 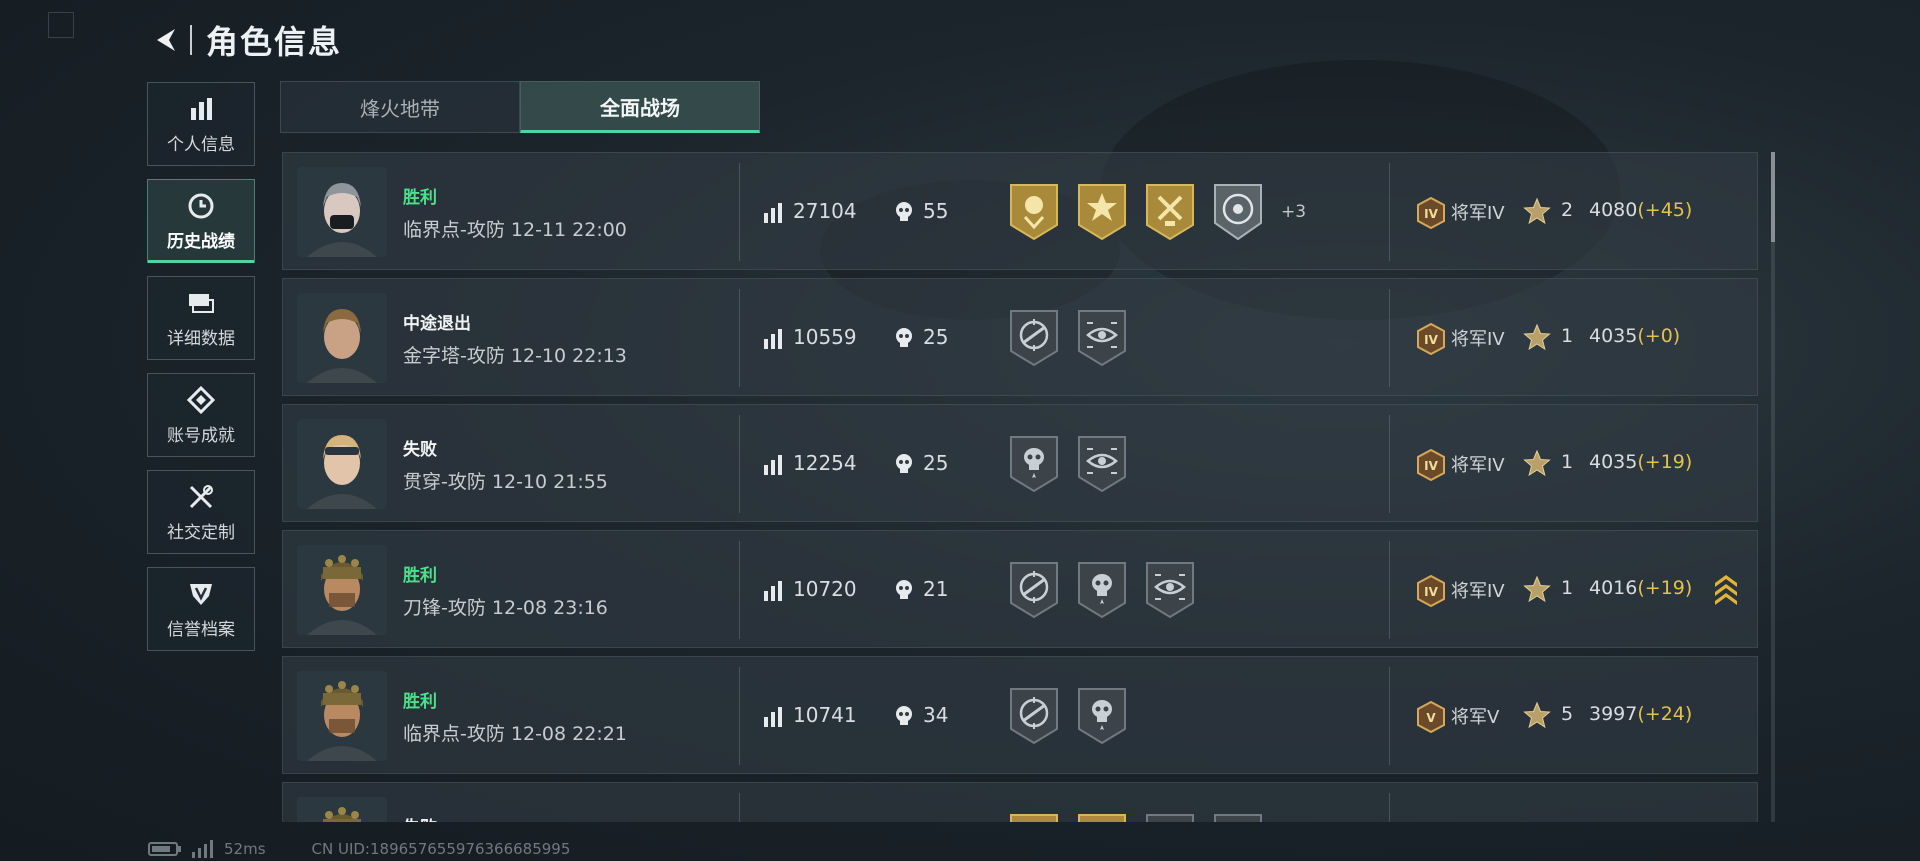 I want to click on bar-chart-icon, so click(x=201, y=109).